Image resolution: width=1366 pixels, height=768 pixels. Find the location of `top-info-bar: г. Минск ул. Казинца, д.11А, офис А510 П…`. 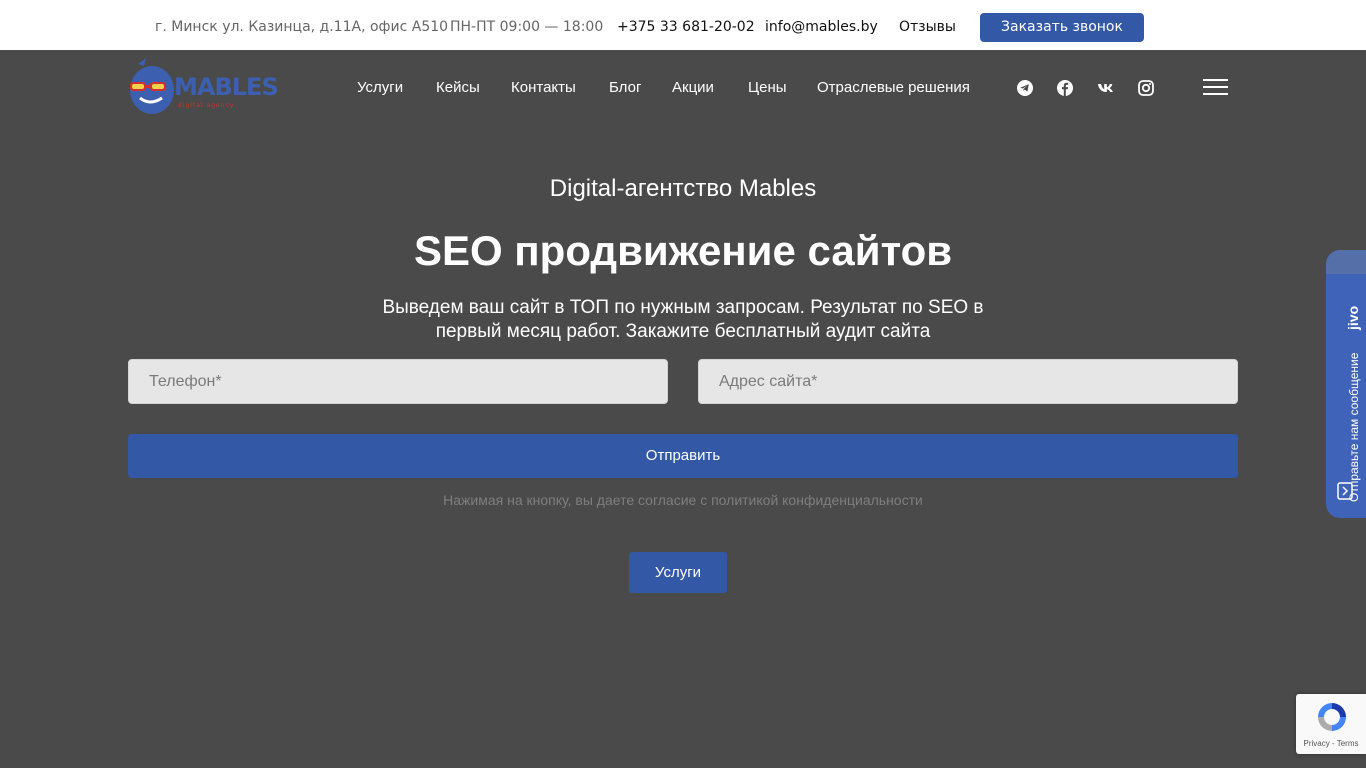

top-info-bar: г. Минск ул. Казинца, д.11А, офис А510 П… is located at coordinates (683, 25).